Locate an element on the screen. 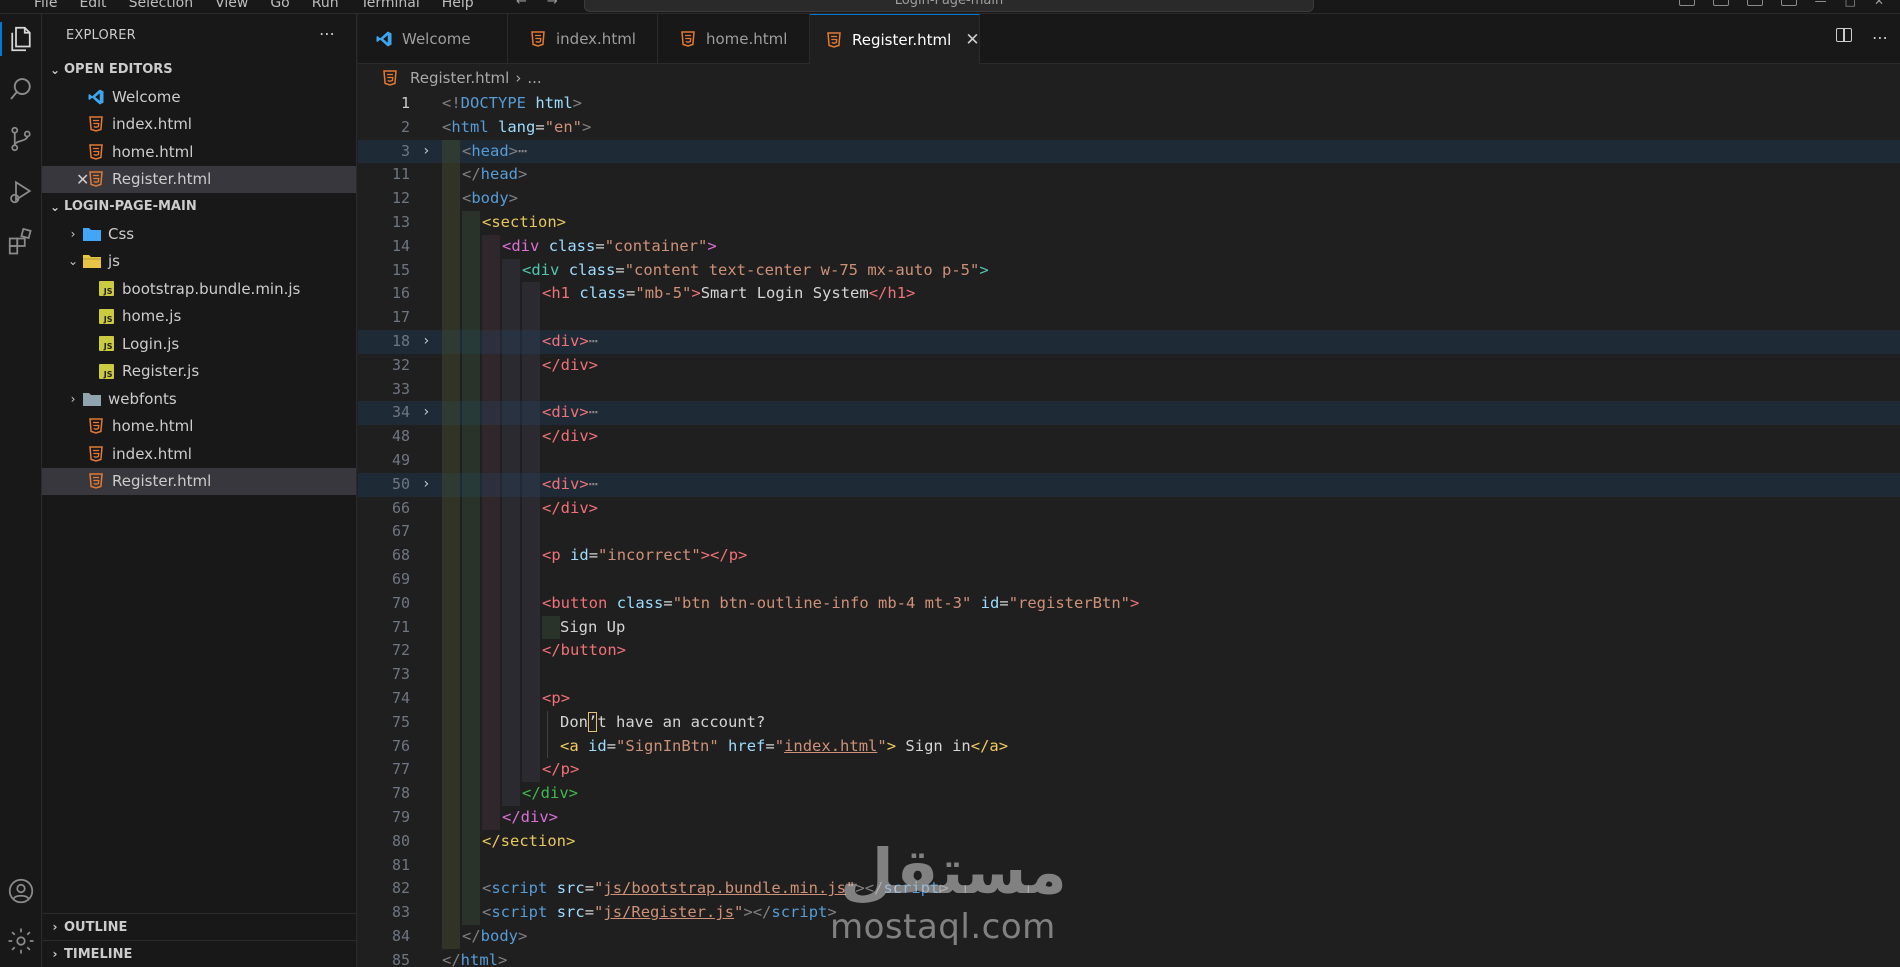  code-text: </button> is located at coordinates (584, 650).